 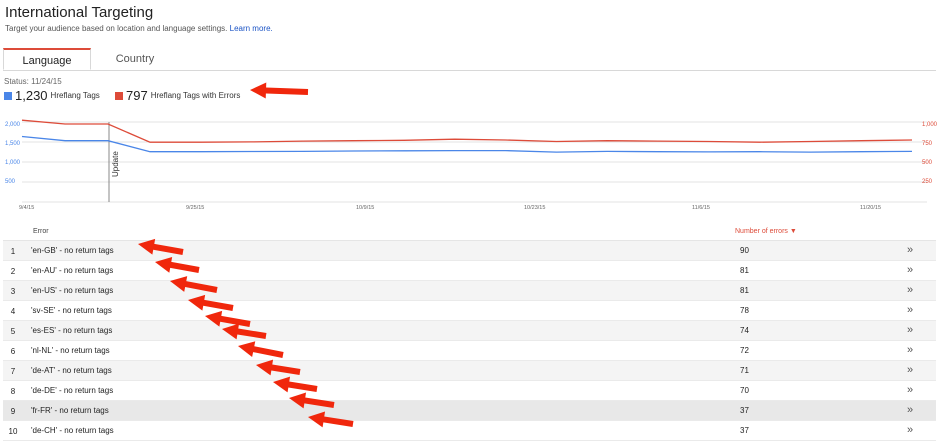 I want to click on row-index: 4, so click(x=13, y=311).